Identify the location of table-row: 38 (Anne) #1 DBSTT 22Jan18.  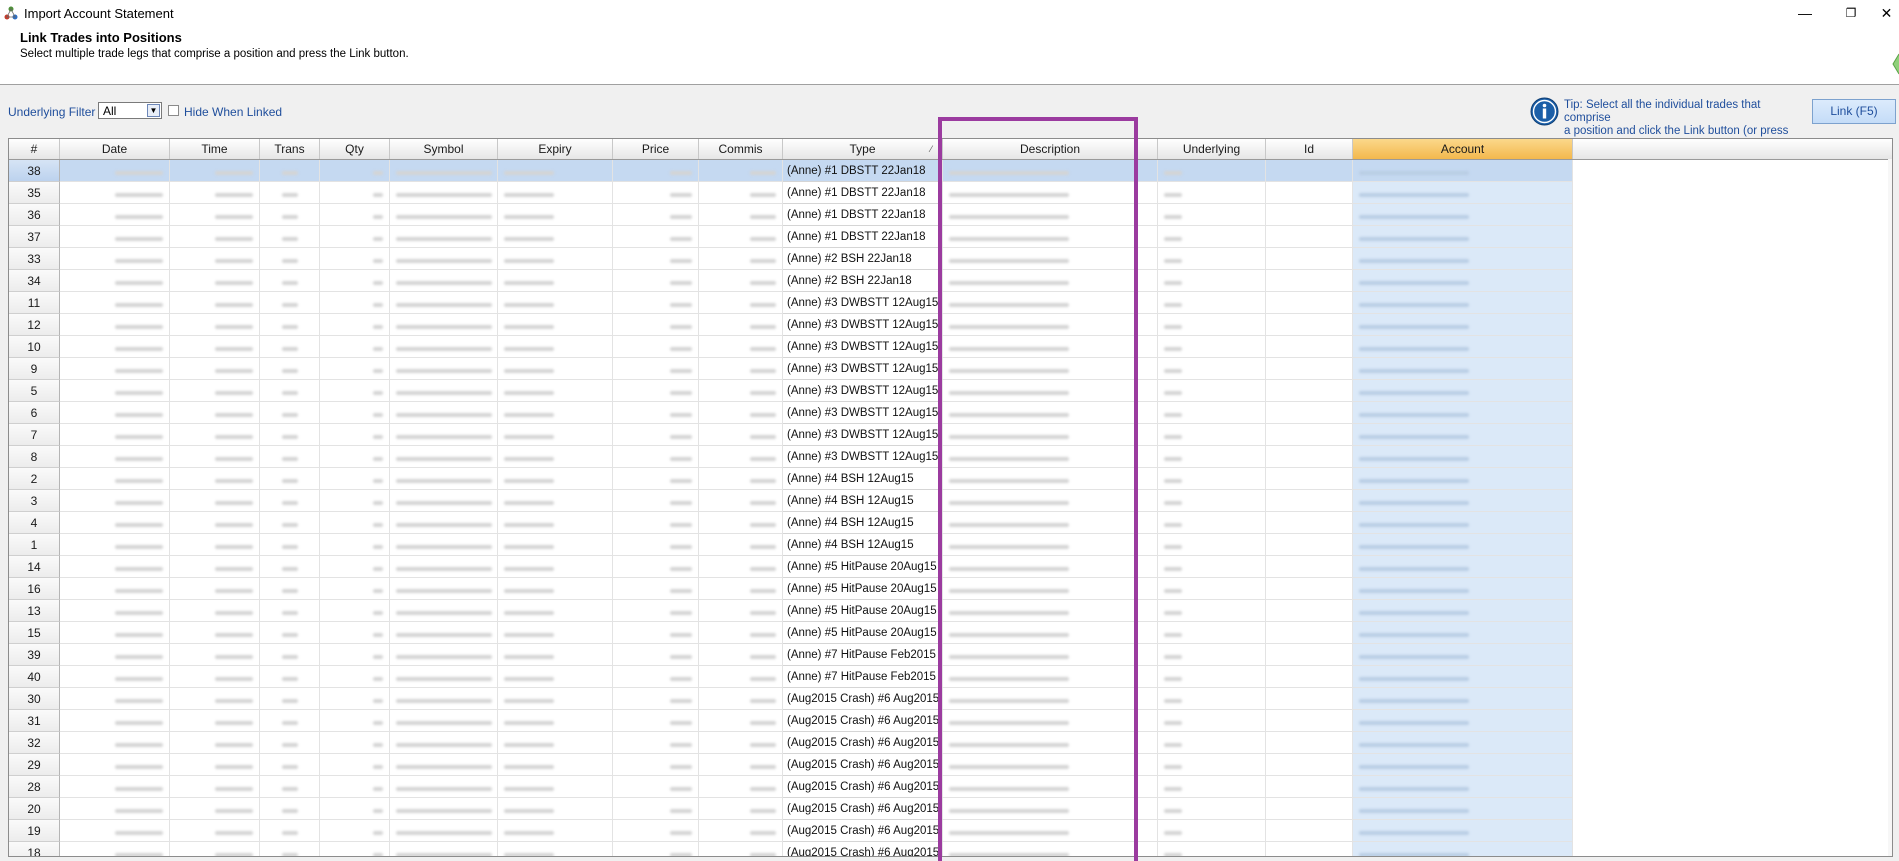
(950, 171).